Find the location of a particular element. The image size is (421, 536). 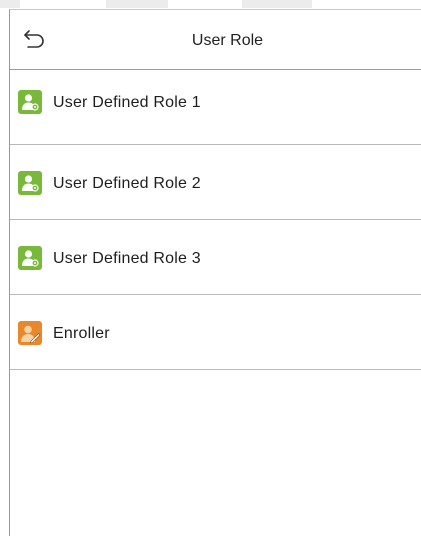

role-label: User Defined Role 1 is located at coordinates (127, 102).